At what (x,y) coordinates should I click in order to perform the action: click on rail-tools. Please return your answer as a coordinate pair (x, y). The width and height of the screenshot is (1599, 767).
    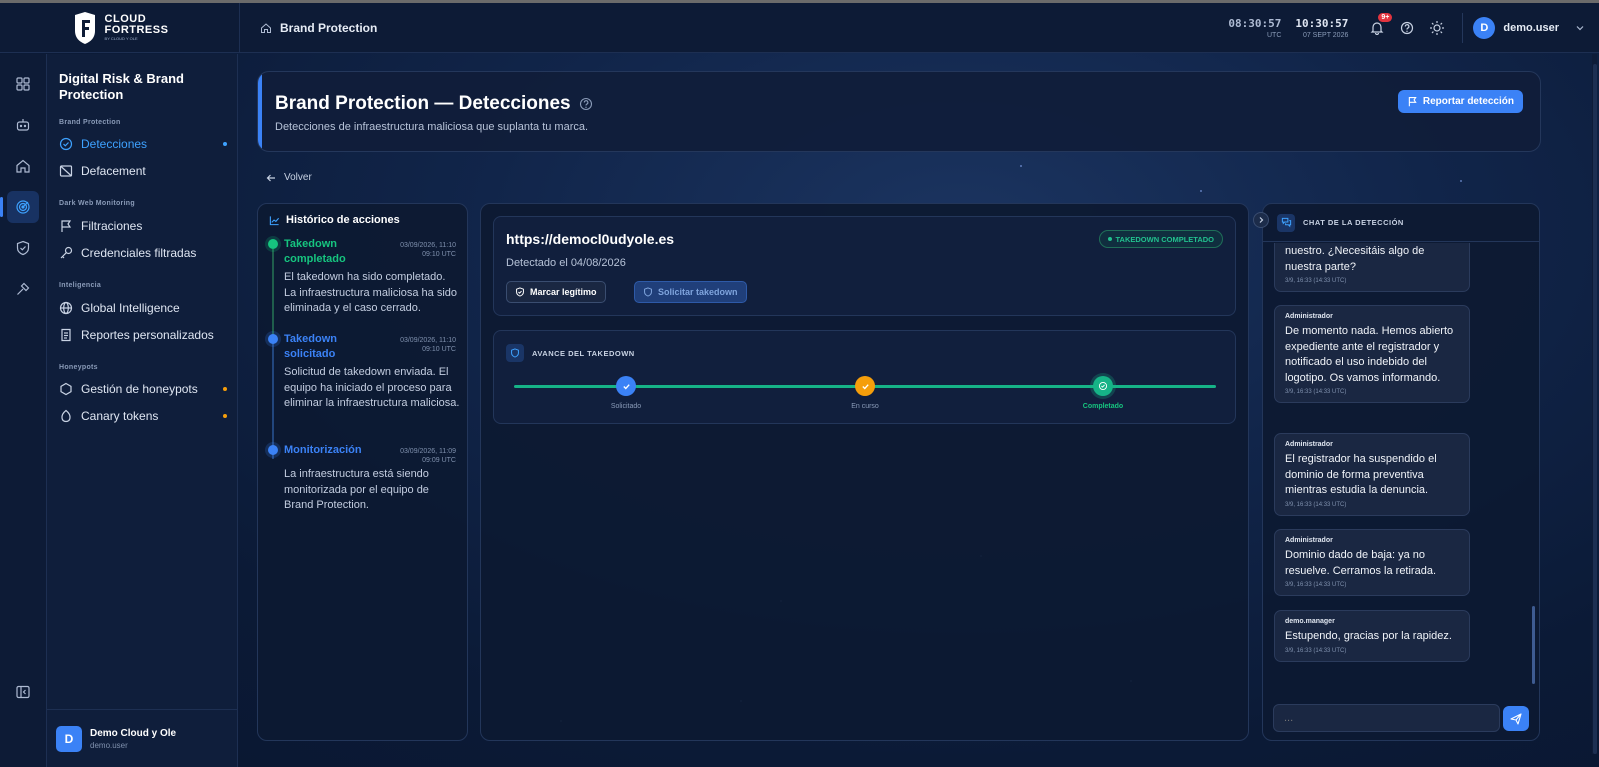
    Looking at the image, I should click on (23, 289).